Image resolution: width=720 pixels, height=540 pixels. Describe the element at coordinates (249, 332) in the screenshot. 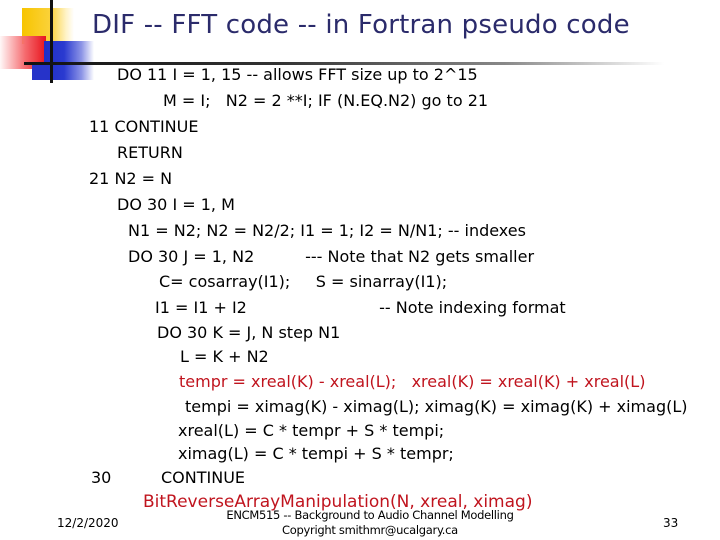

I see `code-line: DO 30 K = J, N step N1` at that location.